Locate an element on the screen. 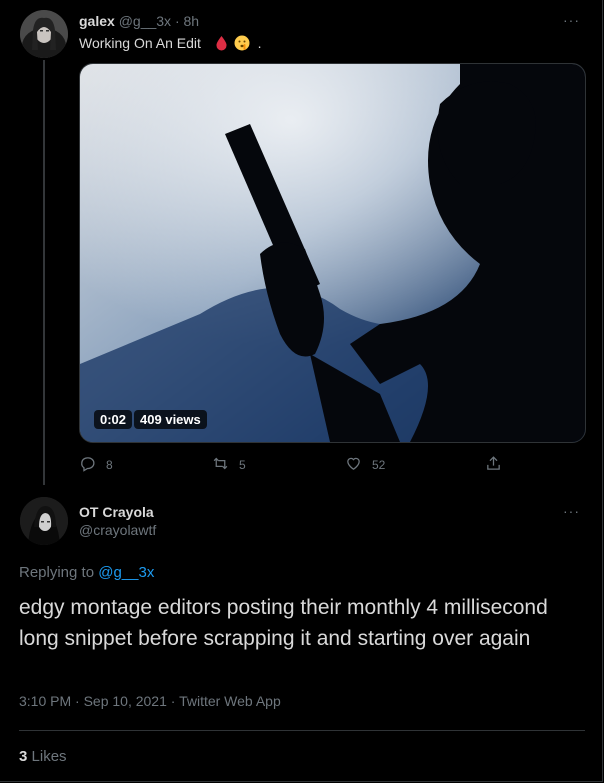 Image resolution: width=604 pixels, height=783 pixels. reply-button: 8 is located at coordinates (96, 465).